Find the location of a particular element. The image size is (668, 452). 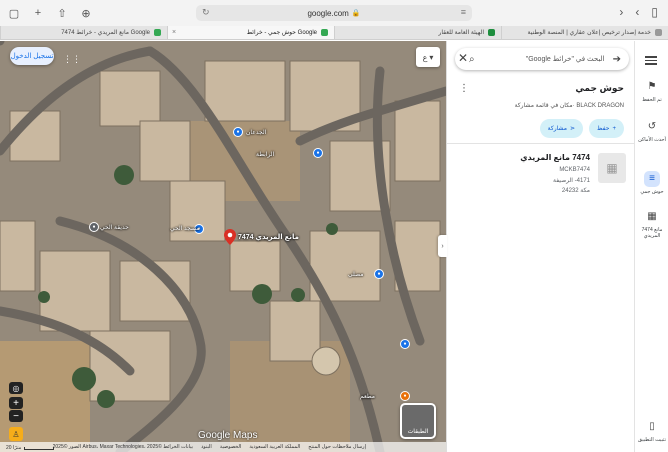

map-label: مطعم is located at coordinates (368, 397).